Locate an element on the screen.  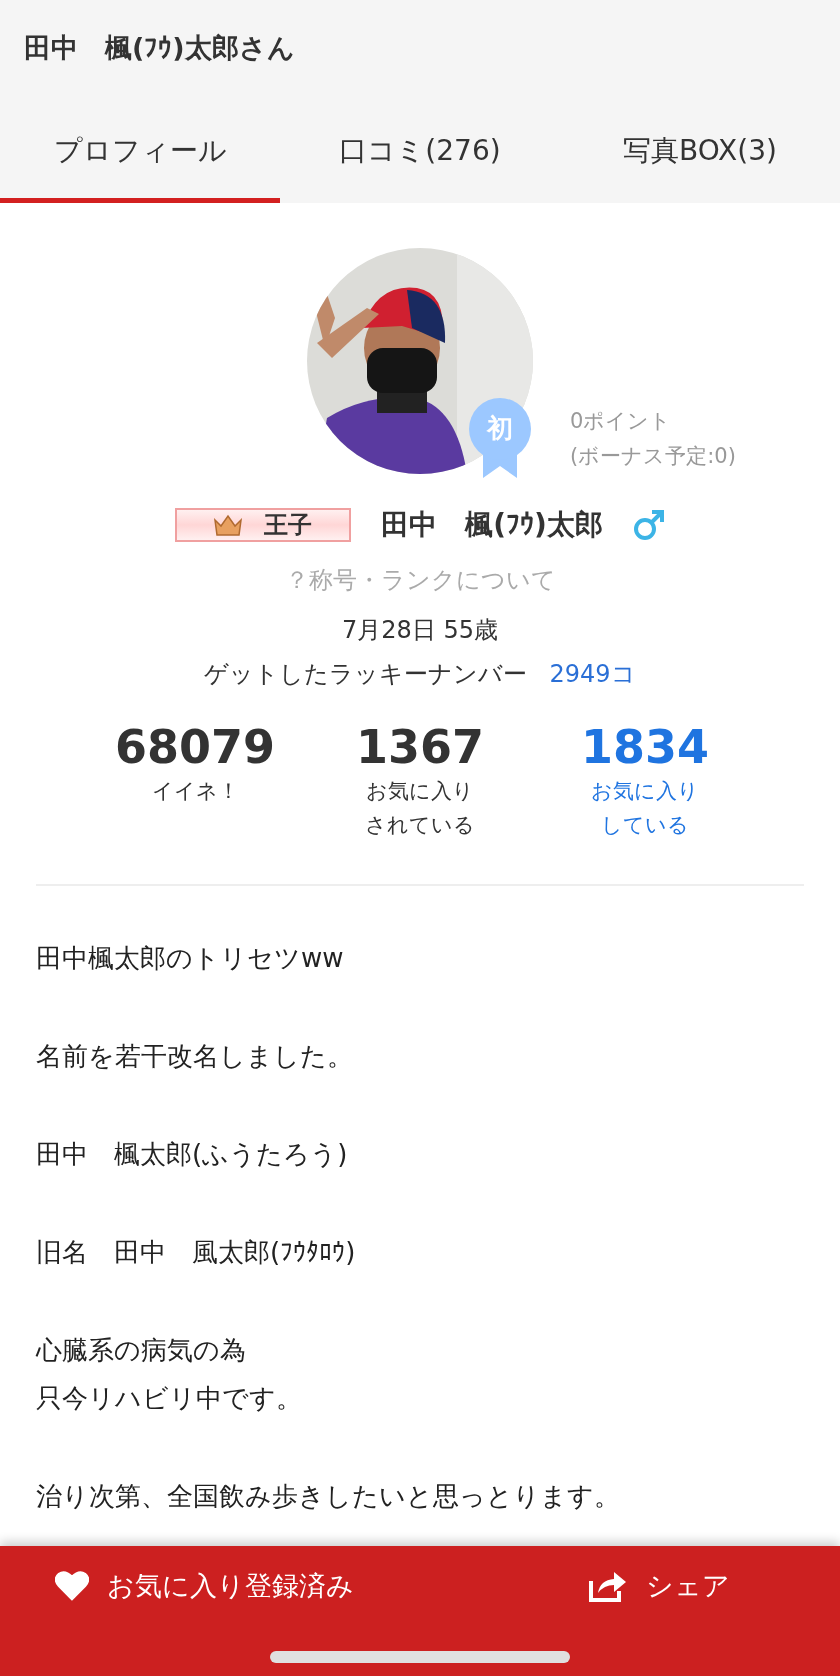
bio-line: 心臓系の病気の為 is located at coordinates (141, 1350).